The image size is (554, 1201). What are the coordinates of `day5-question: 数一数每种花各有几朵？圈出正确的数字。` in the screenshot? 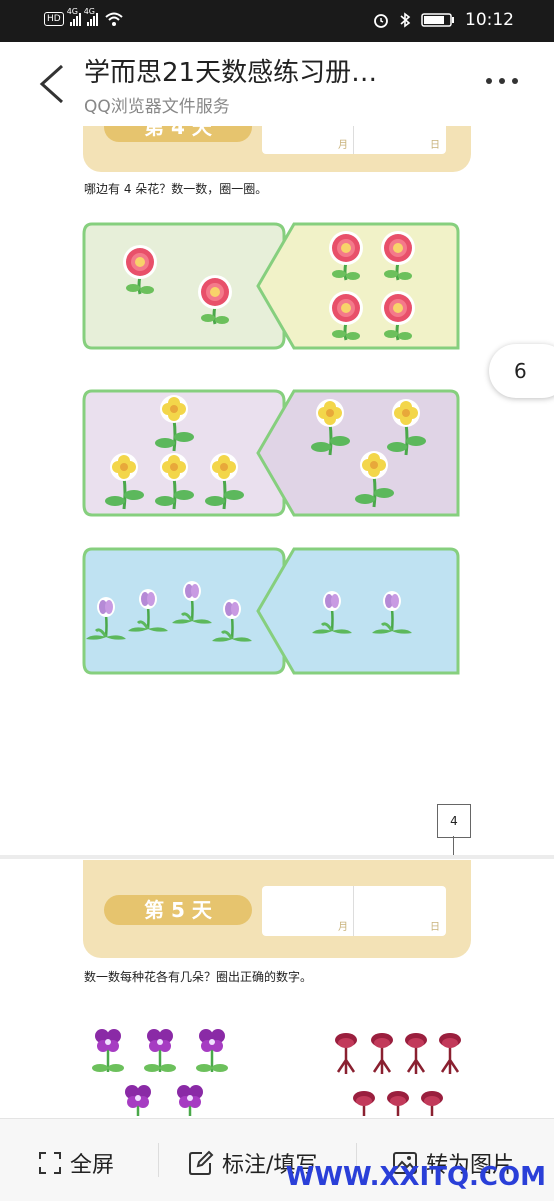 It's located at (198, 977).